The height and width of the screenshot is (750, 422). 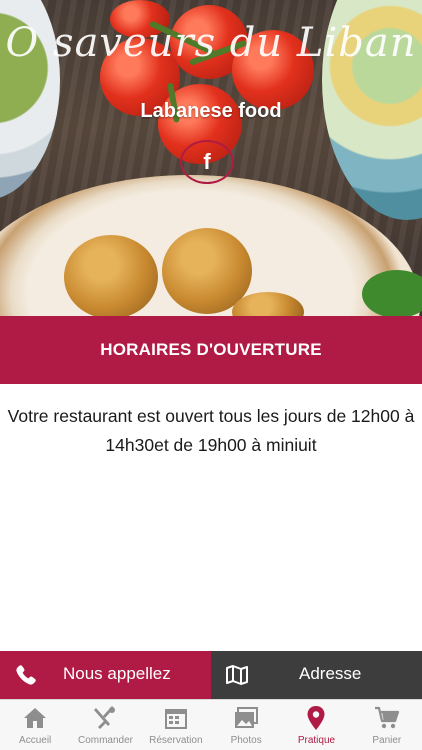 I want to click on opening-hours-header: HORAIRES D'OUVERTURE, so click(x=211, y=350).